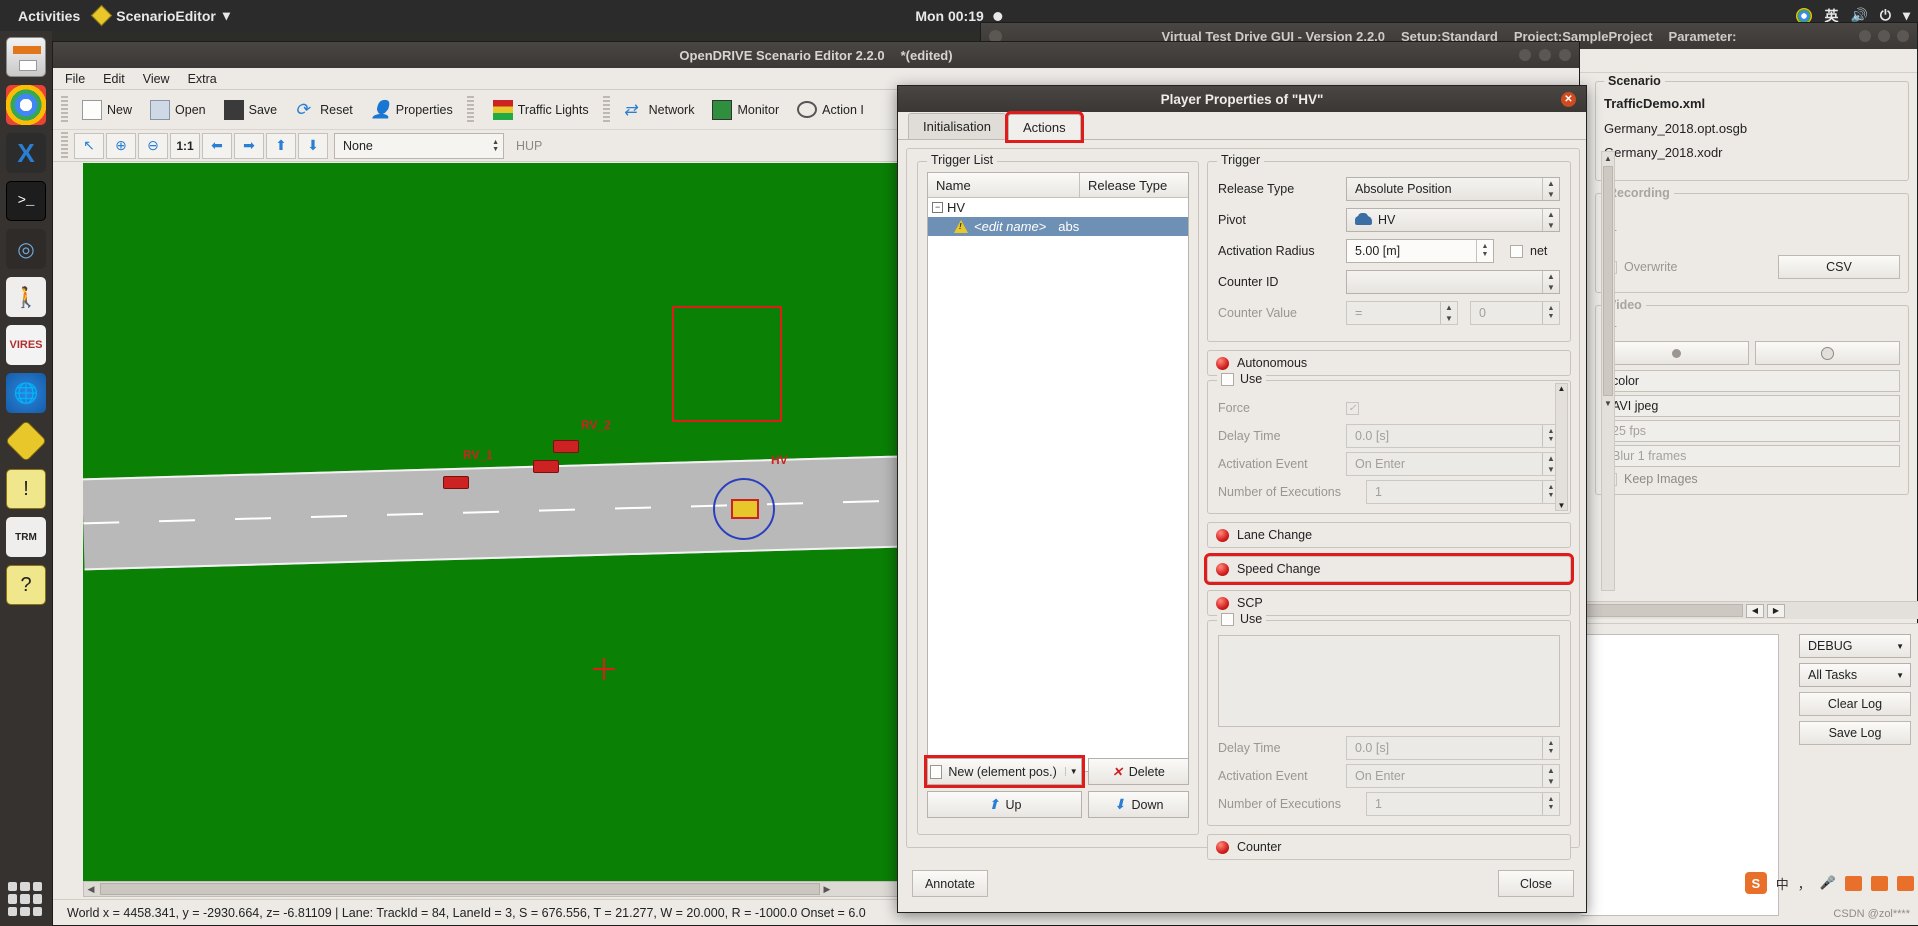 The width and height of the screenshot is (1918, 926). What do you see at coordinates (1044, 127) in the screenshot?
I see `tab-actions: Actions` at bounding box center [1044, 127].